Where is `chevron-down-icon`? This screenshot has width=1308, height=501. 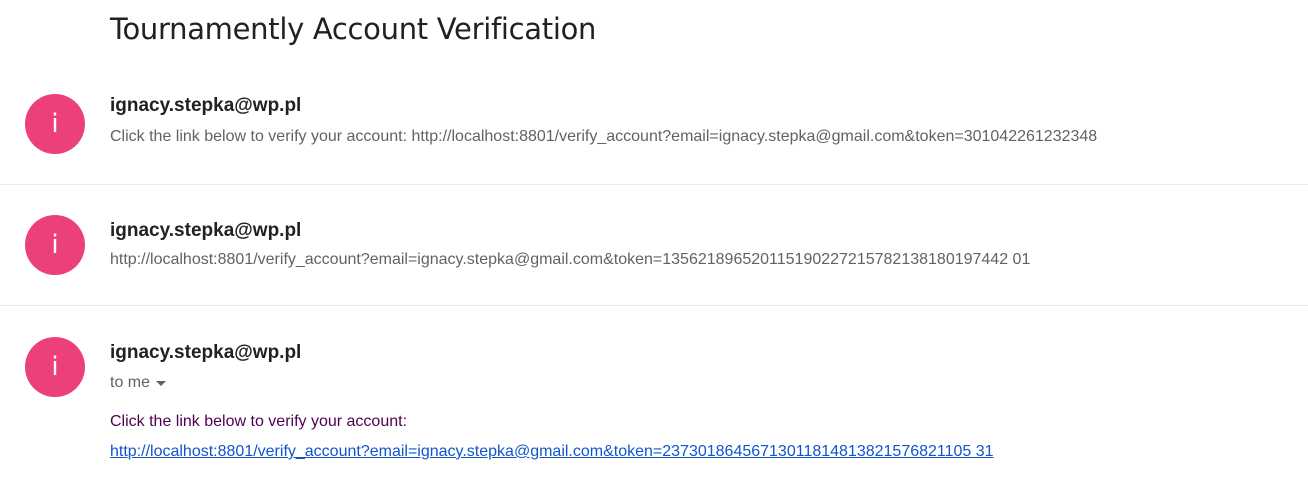 chevron-down-icon is located at coordinates (161, 383).